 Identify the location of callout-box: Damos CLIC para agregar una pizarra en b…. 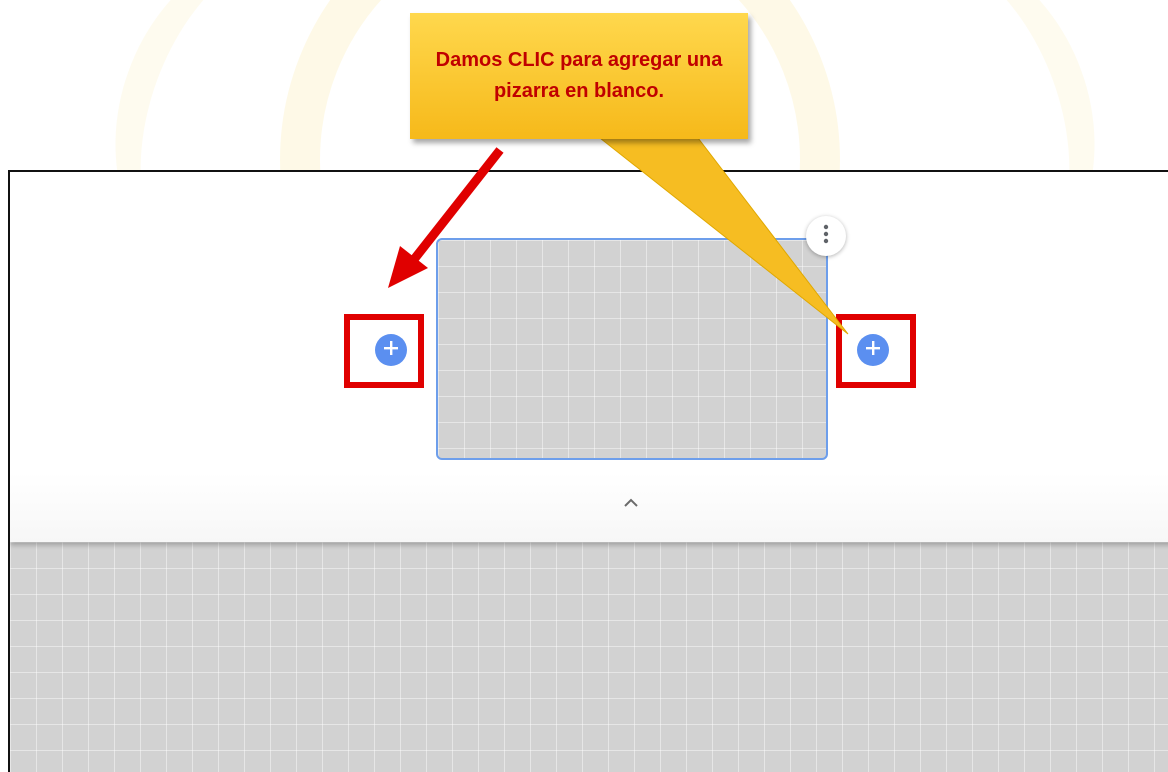
(579, 76).